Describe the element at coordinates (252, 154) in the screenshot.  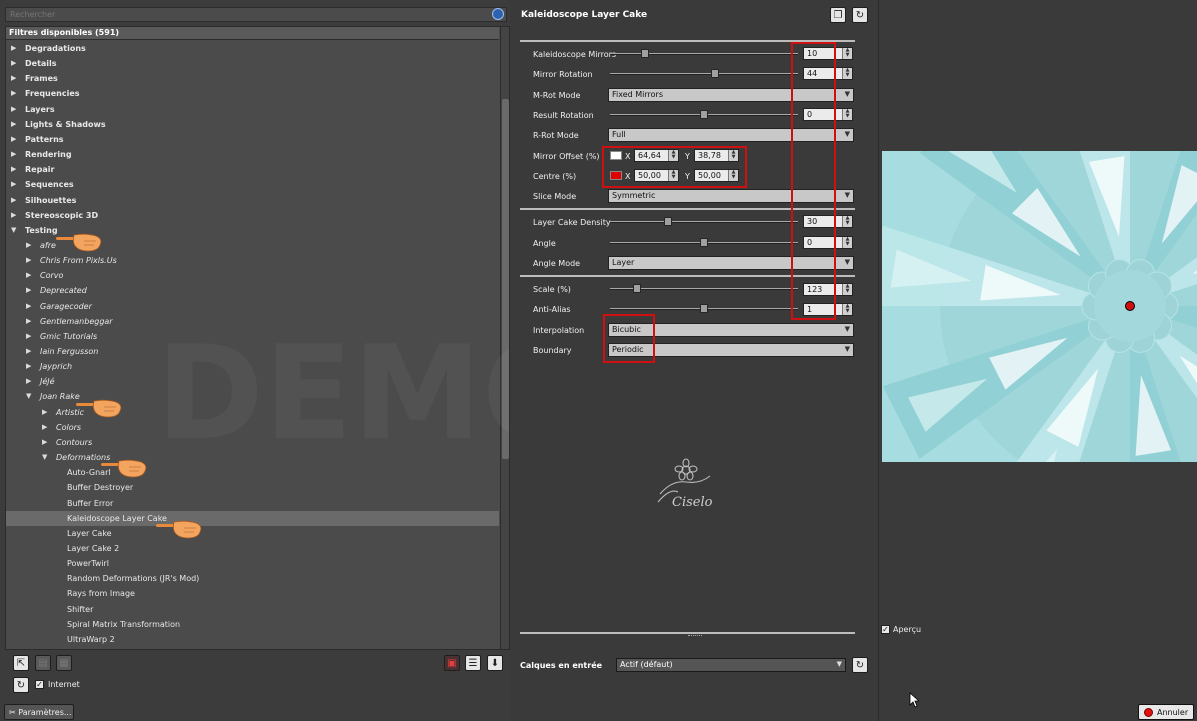
I see `tree-item: ▶ Rendering` at that location.